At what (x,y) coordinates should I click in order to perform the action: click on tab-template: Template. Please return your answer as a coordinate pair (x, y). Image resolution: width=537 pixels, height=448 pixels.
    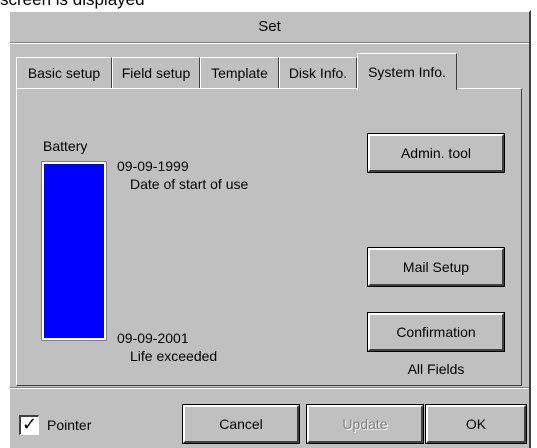
    Looking at the image, I should click on (239, 72).